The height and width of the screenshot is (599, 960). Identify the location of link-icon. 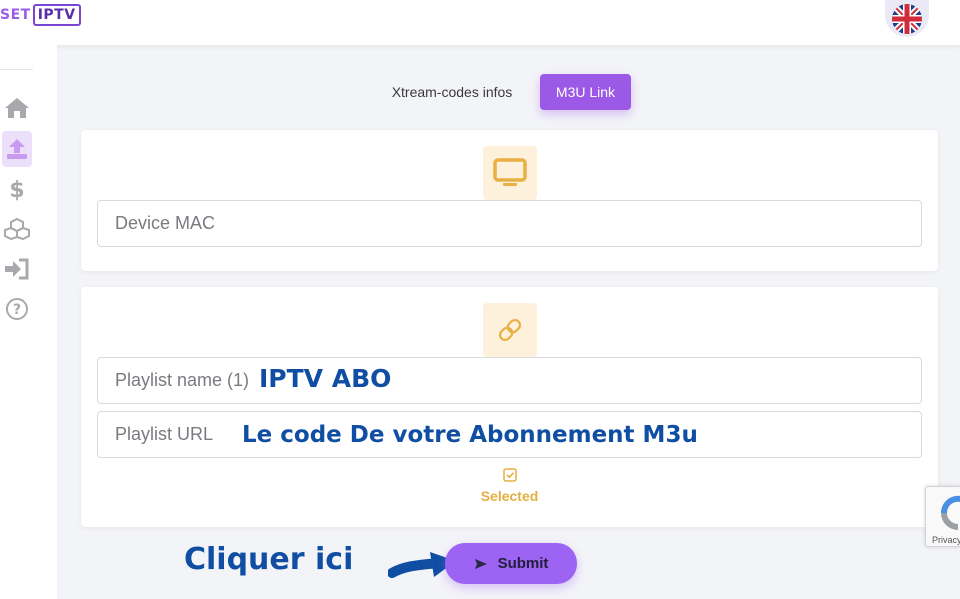
(510, 330).